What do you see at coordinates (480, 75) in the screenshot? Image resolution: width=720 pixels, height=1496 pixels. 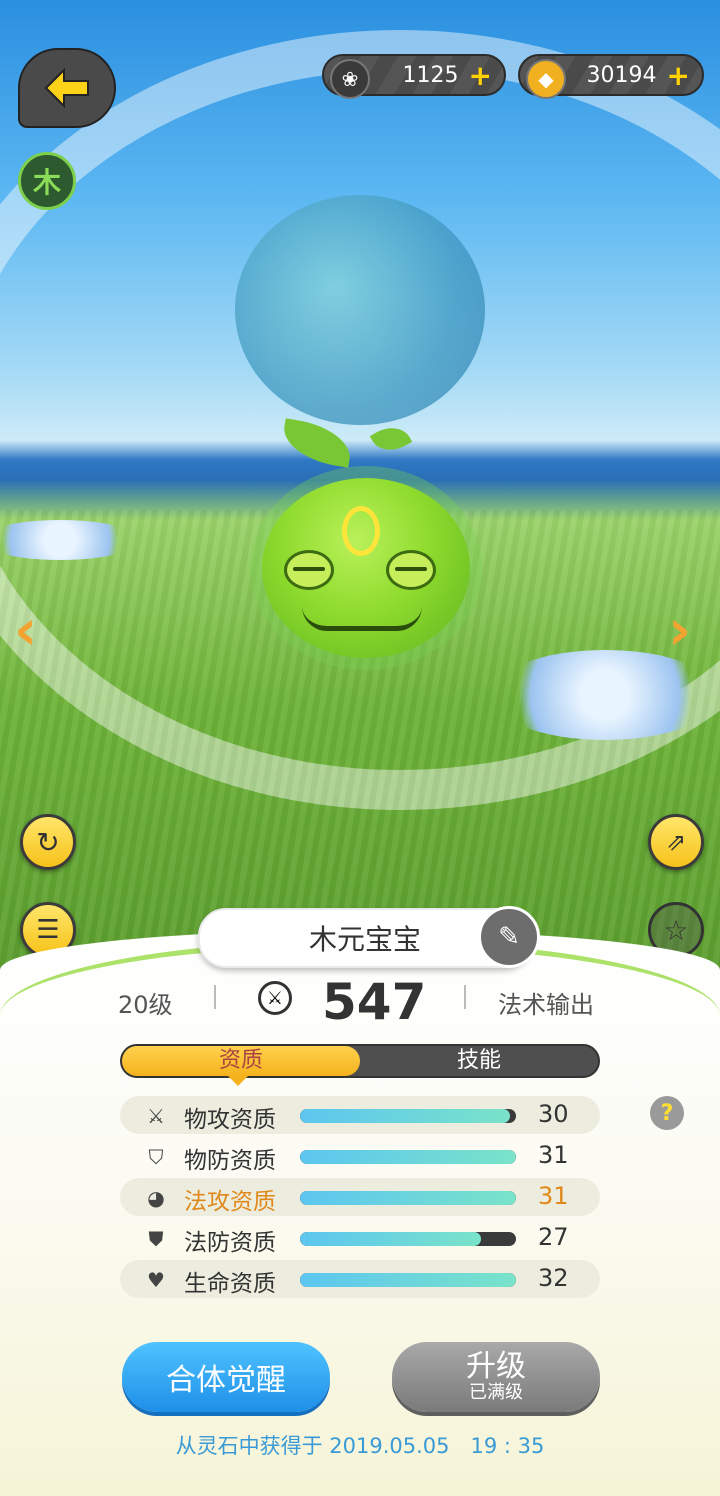 I see `add-gems-button: +` at bounding box center [480, 75].